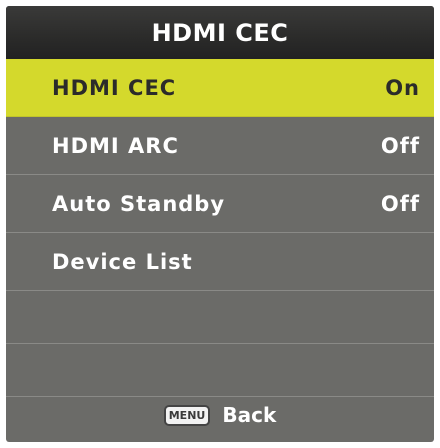 The width and height of the screenshot is (440, 448). Describe the element at coordinates (220, 146) in the screenshot. I see `menu-item-hdmi-arc: HDMI ARC Off` at that location.